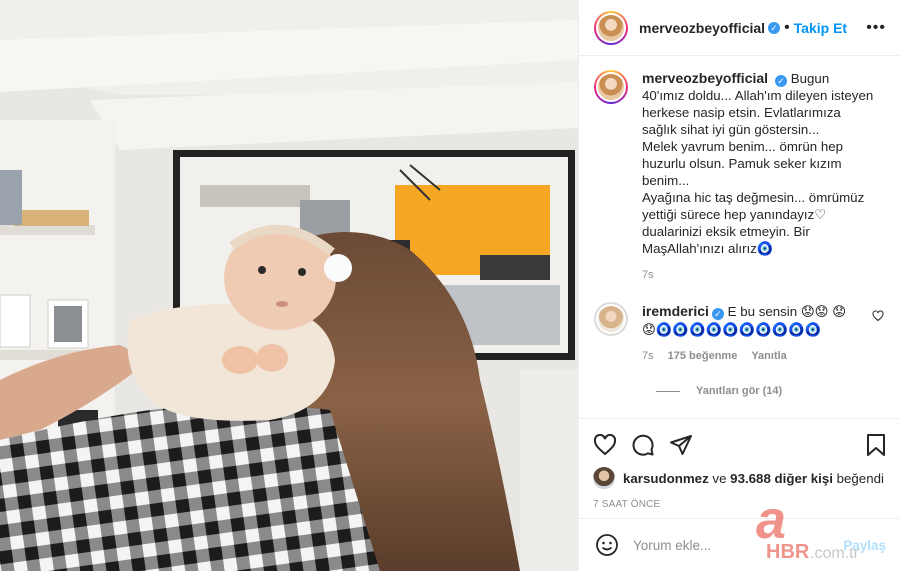  What do you see at coordinates (604, 478) in the screenshot?
I see `liker-avatar` at bounding box center [604, 478].